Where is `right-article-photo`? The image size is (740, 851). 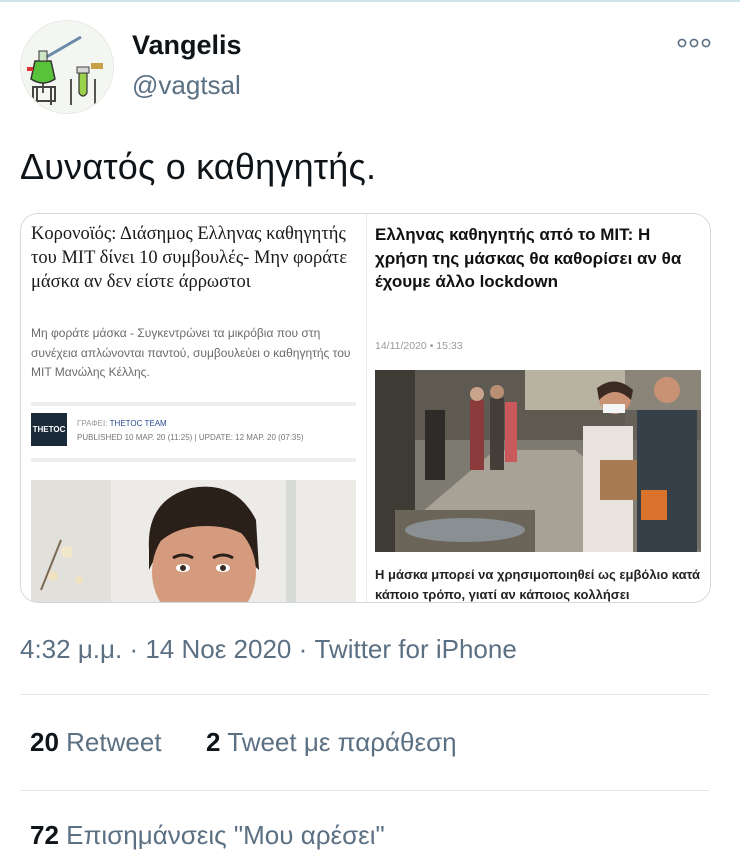
right-article-photo is located at coordinates (538, 461).